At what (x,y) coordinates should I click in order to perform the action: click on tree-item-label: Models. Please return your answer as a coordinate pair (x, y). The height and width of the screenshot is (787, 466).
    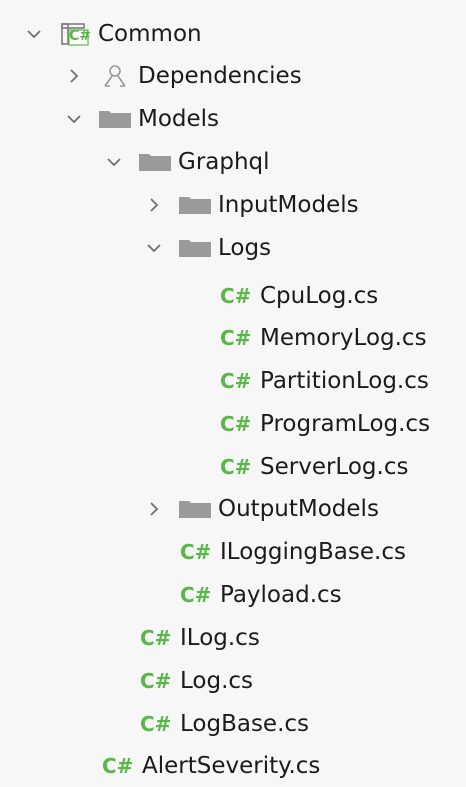
    Looking at the image, I should click on (179, 118).